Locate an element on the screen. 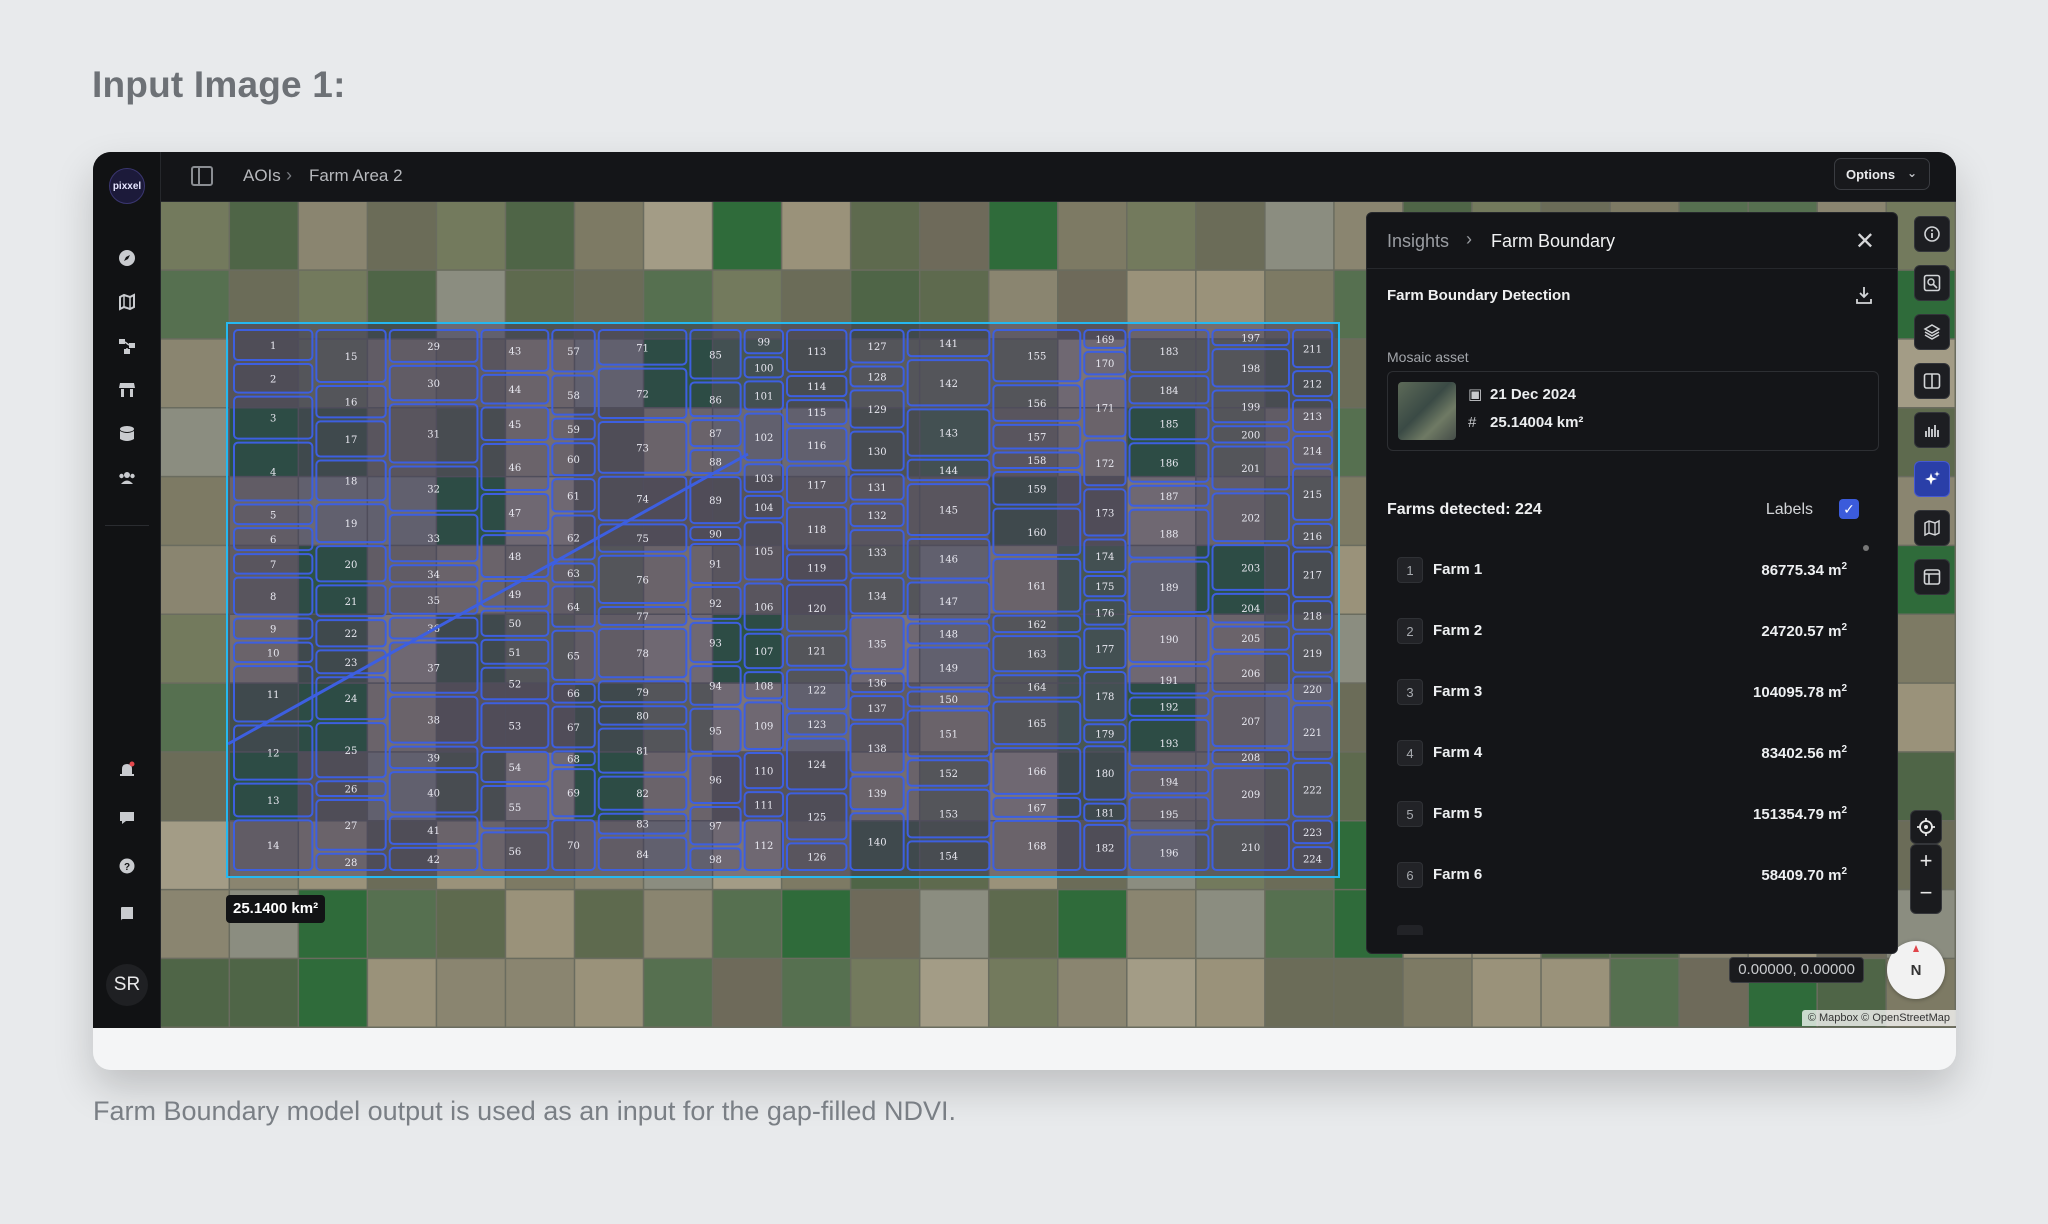  team-icon is located at coordinates (127, 478).